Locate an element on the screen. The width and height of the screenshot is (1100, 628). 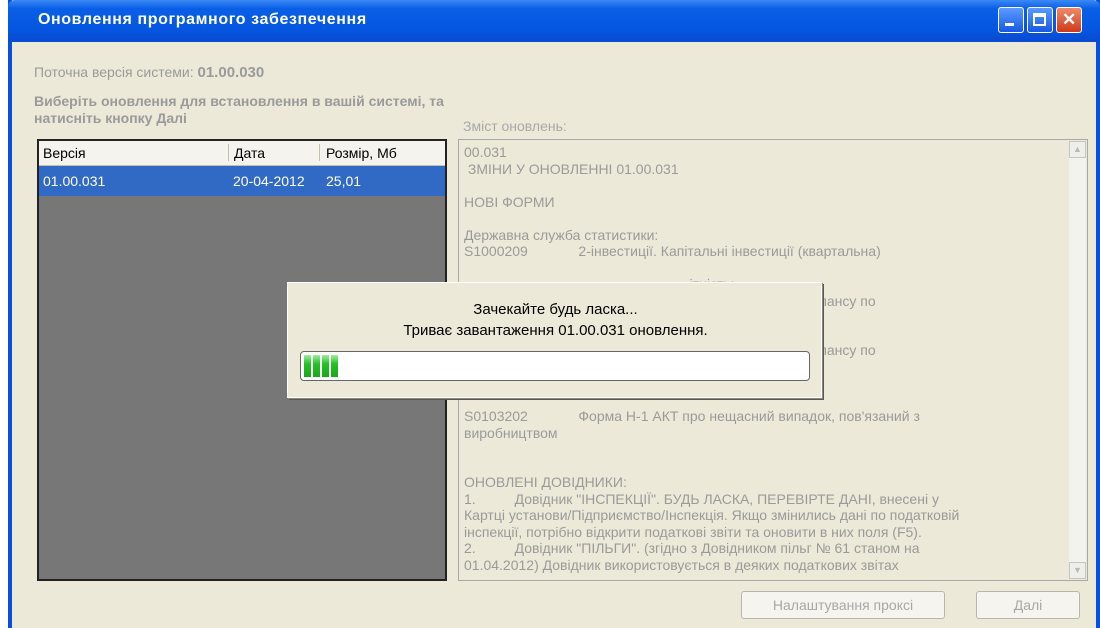
progress-fill is located at coordinates (322, 366).